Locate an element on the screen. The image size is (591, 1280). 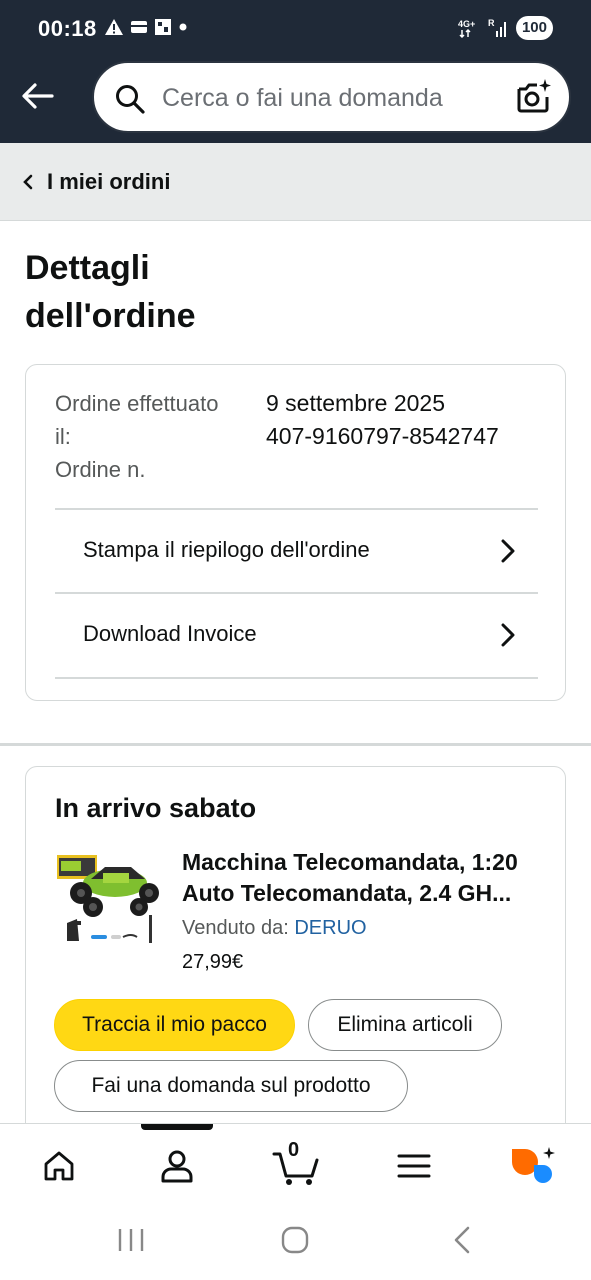
nav-menu is located at coordinates (414, 1166).